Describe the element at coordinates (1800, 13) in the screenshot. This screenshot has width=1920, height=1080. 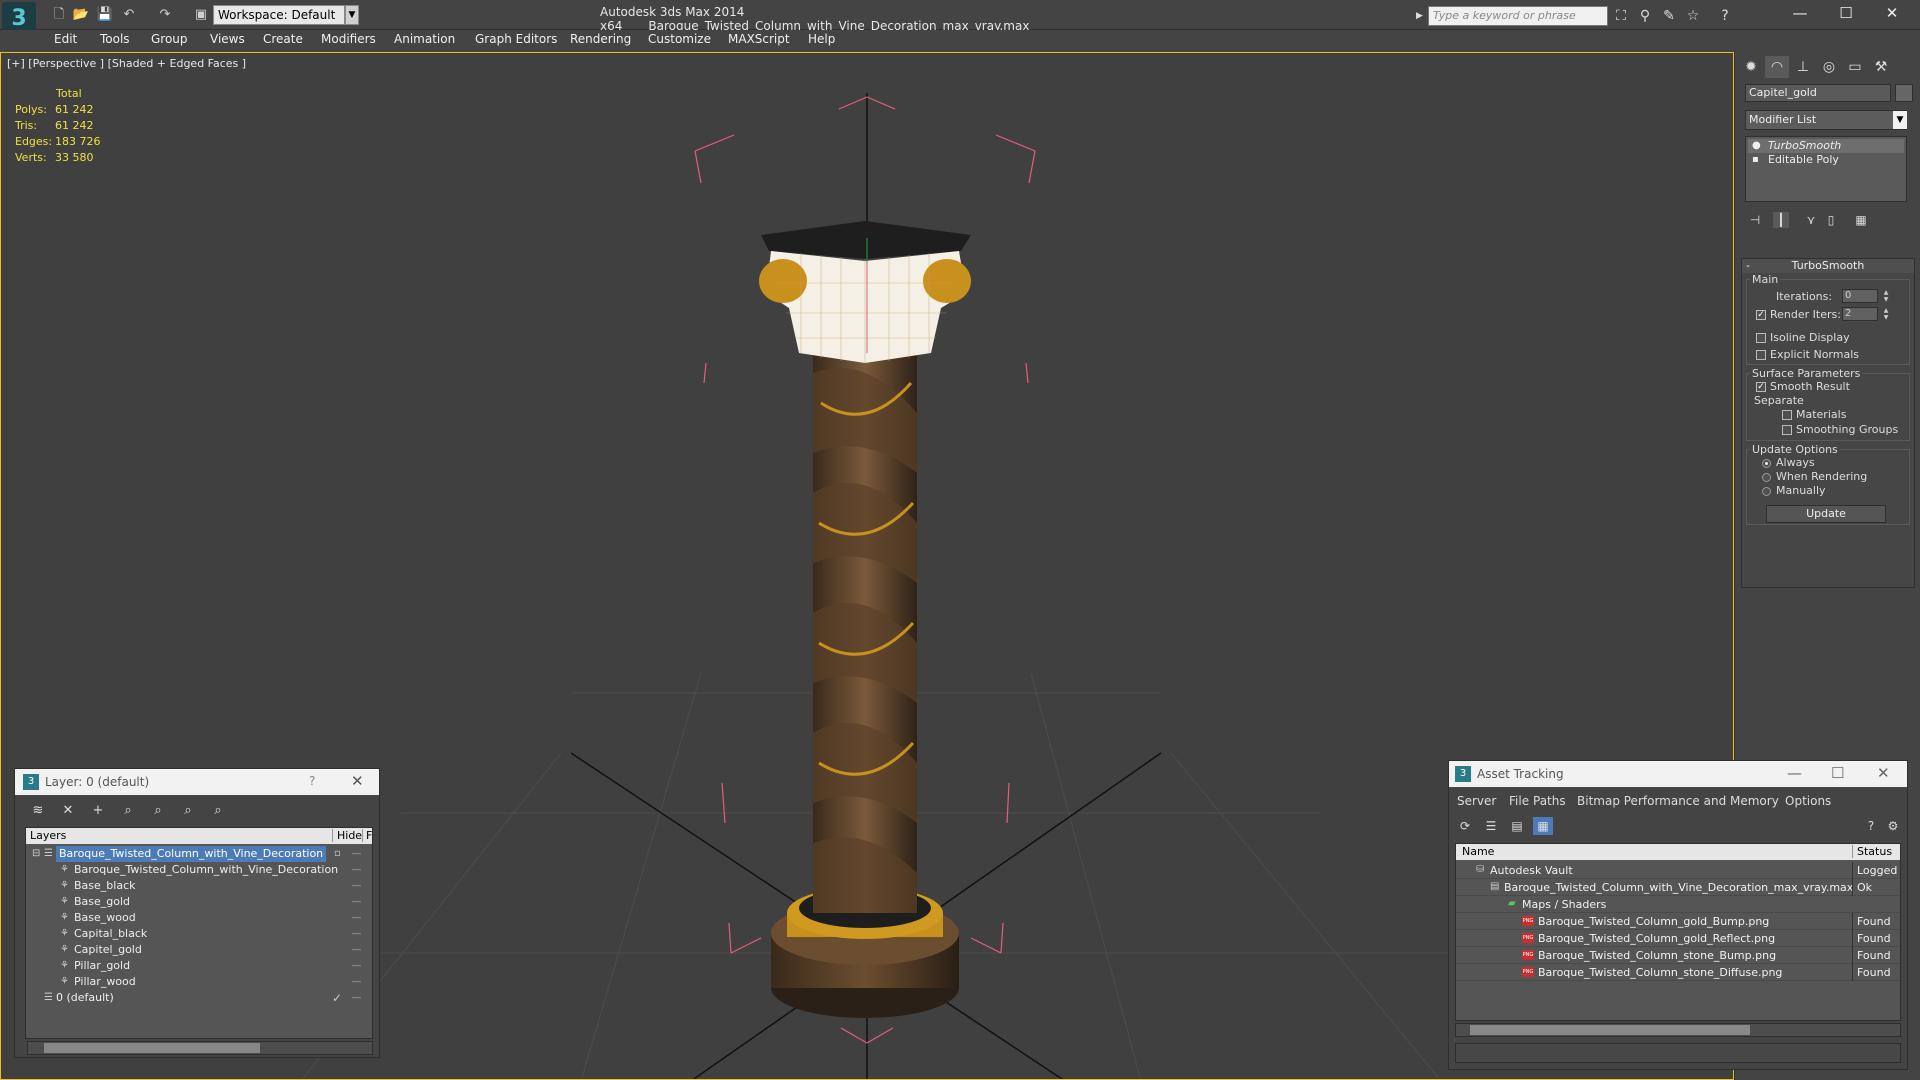
I see `minimize-button: —` at that location.